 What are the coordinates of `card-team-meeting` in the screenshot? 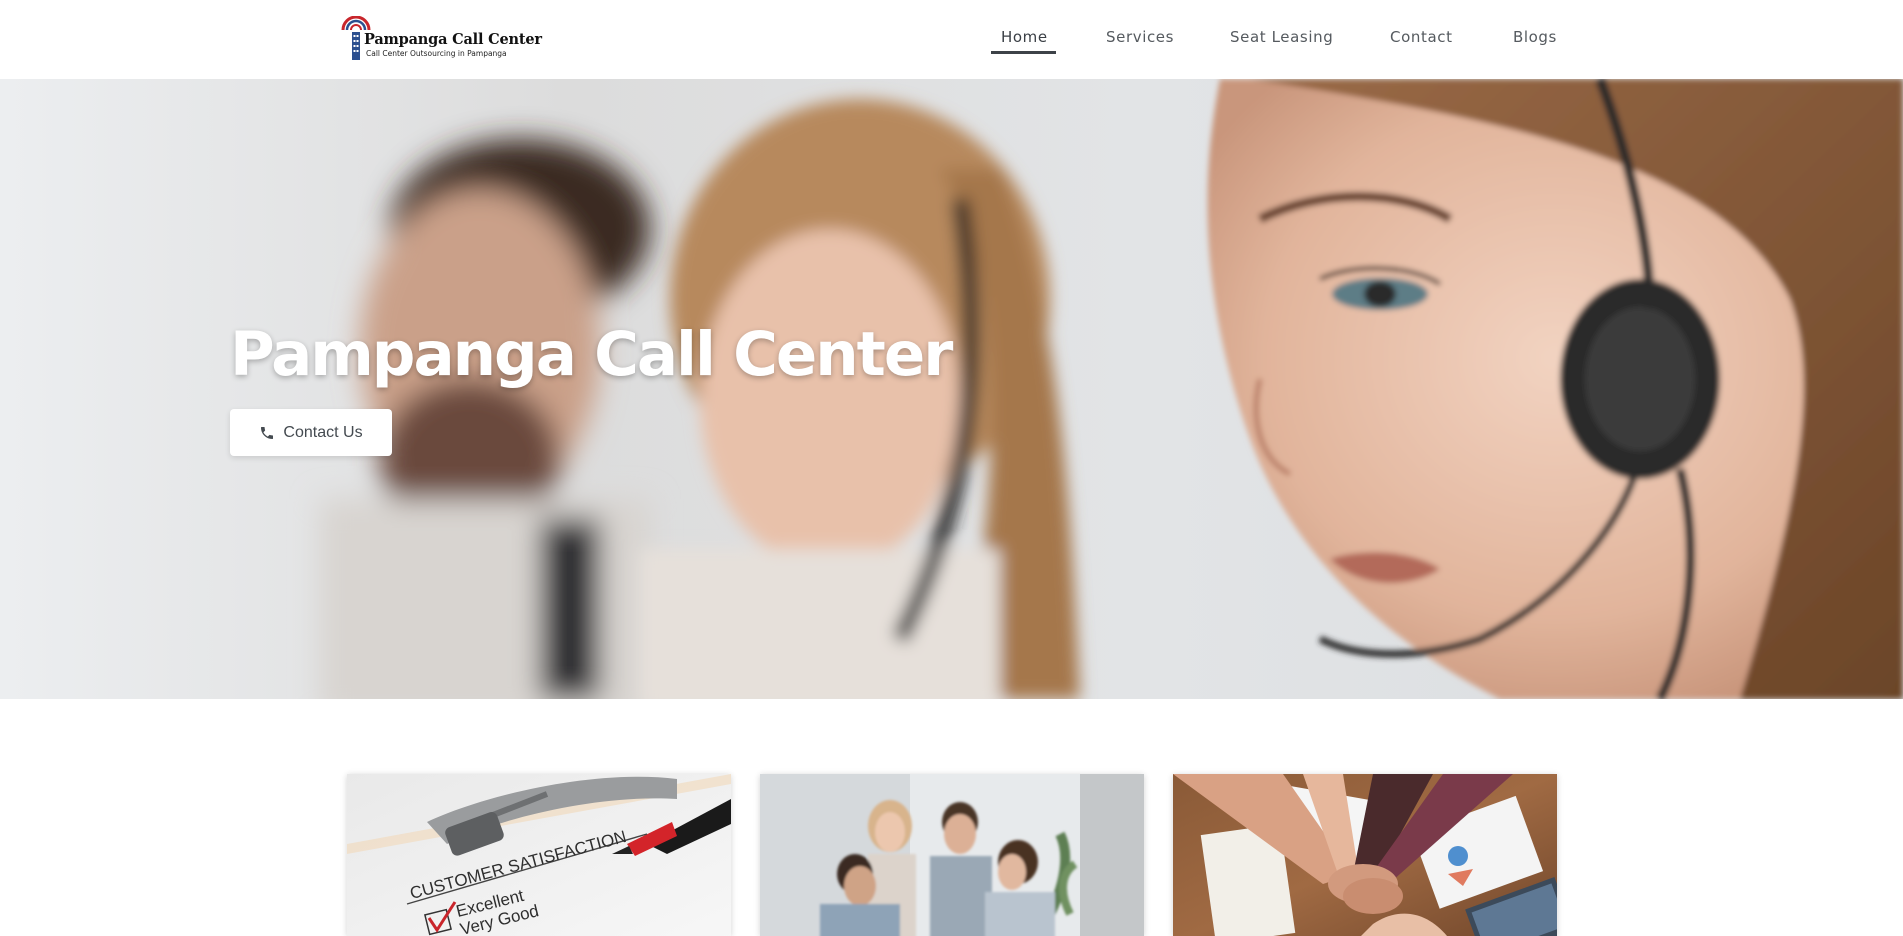 It's located at (952, 855).